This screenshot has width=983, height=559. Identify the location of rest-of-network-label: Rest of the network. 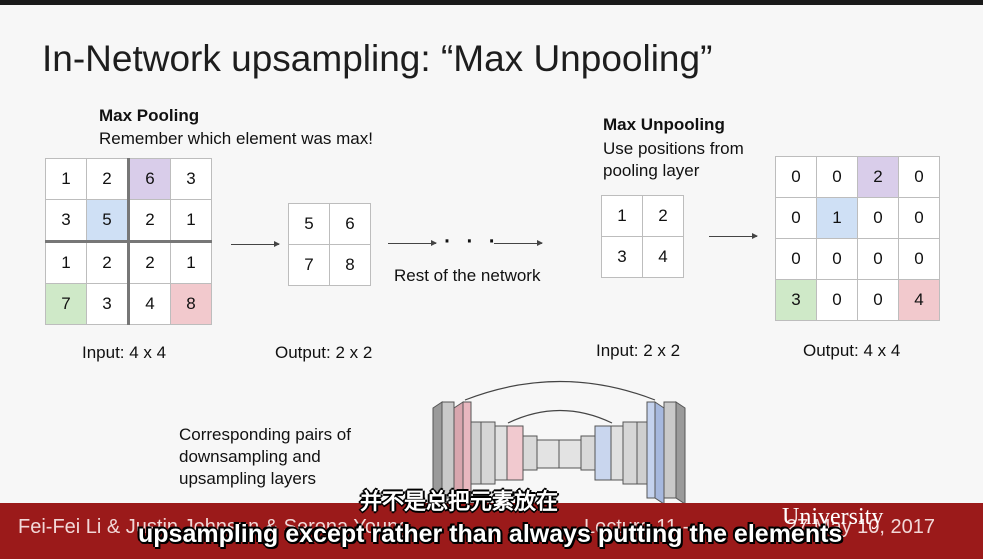
(467, 275).